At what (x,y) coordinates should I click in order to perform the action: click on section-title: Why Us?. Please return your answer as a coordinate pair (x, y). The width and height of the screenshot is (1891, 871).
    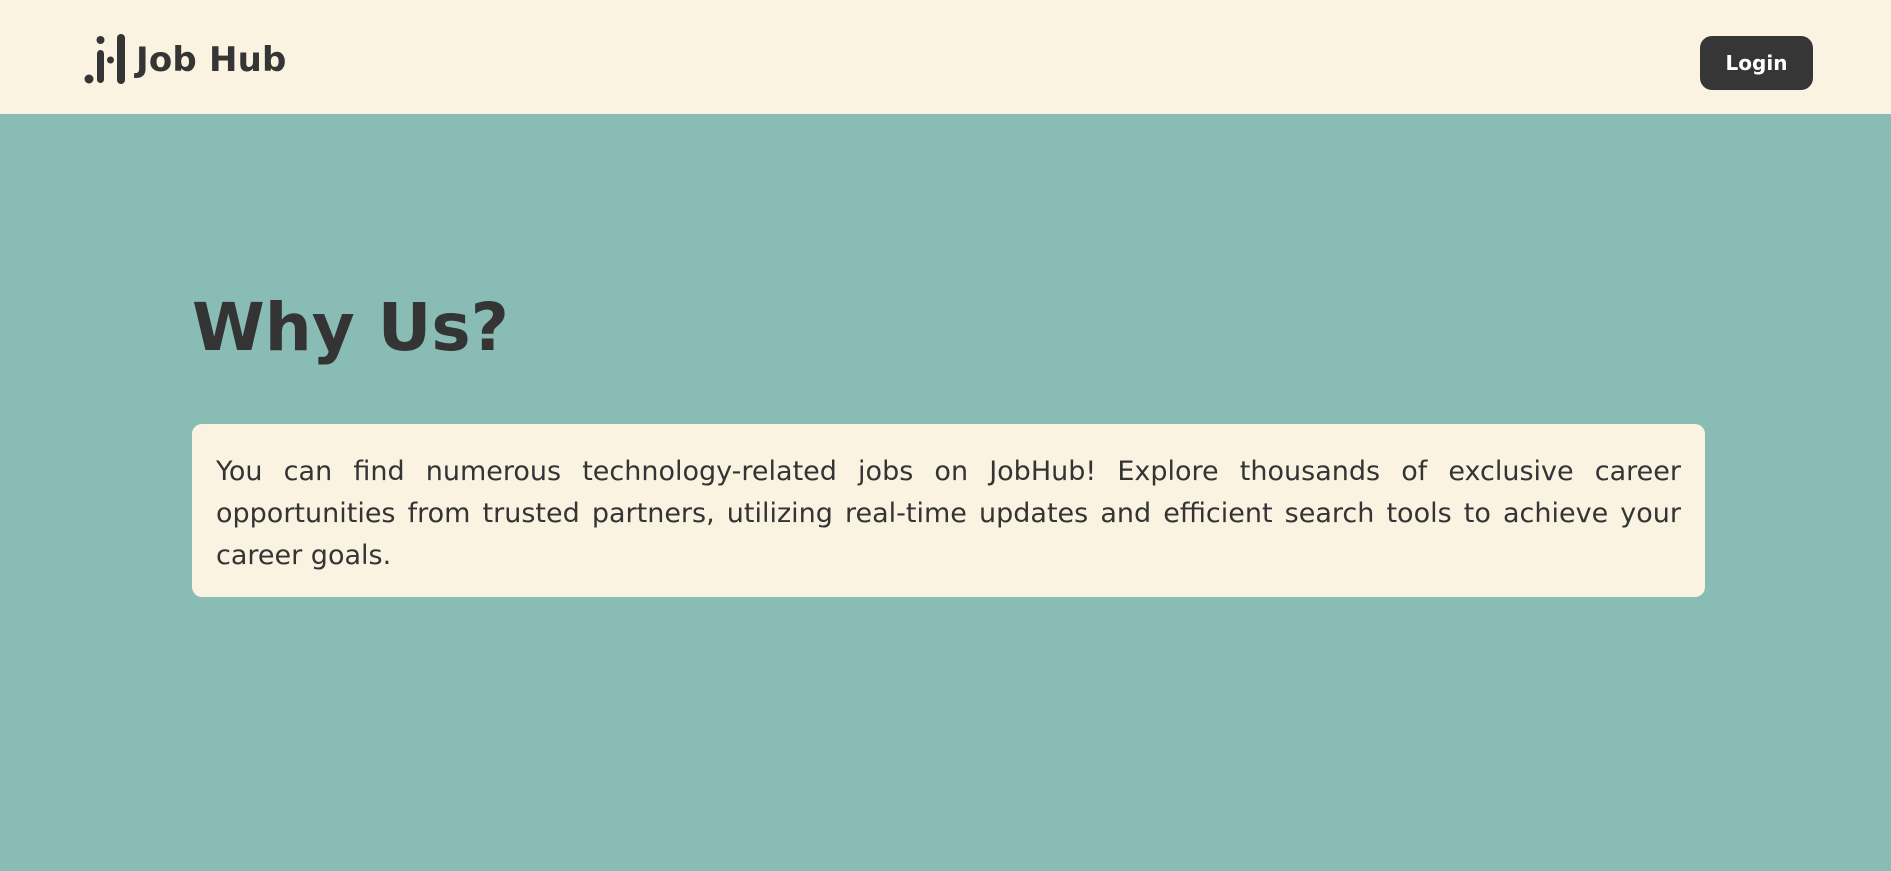
    Looking at the image, I should click on (350, 327).